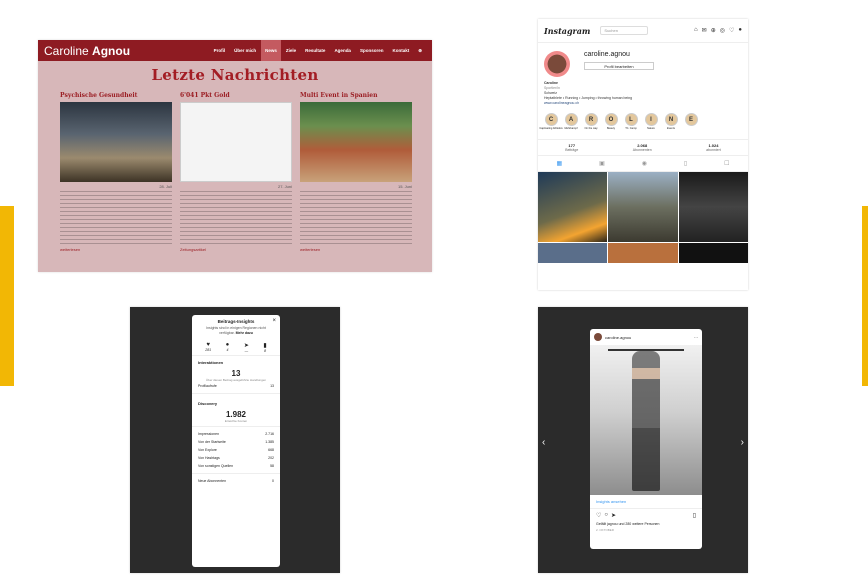 This screenshot has width=868, height=586. I want to click on accent-bar-left, so click(7, 296).